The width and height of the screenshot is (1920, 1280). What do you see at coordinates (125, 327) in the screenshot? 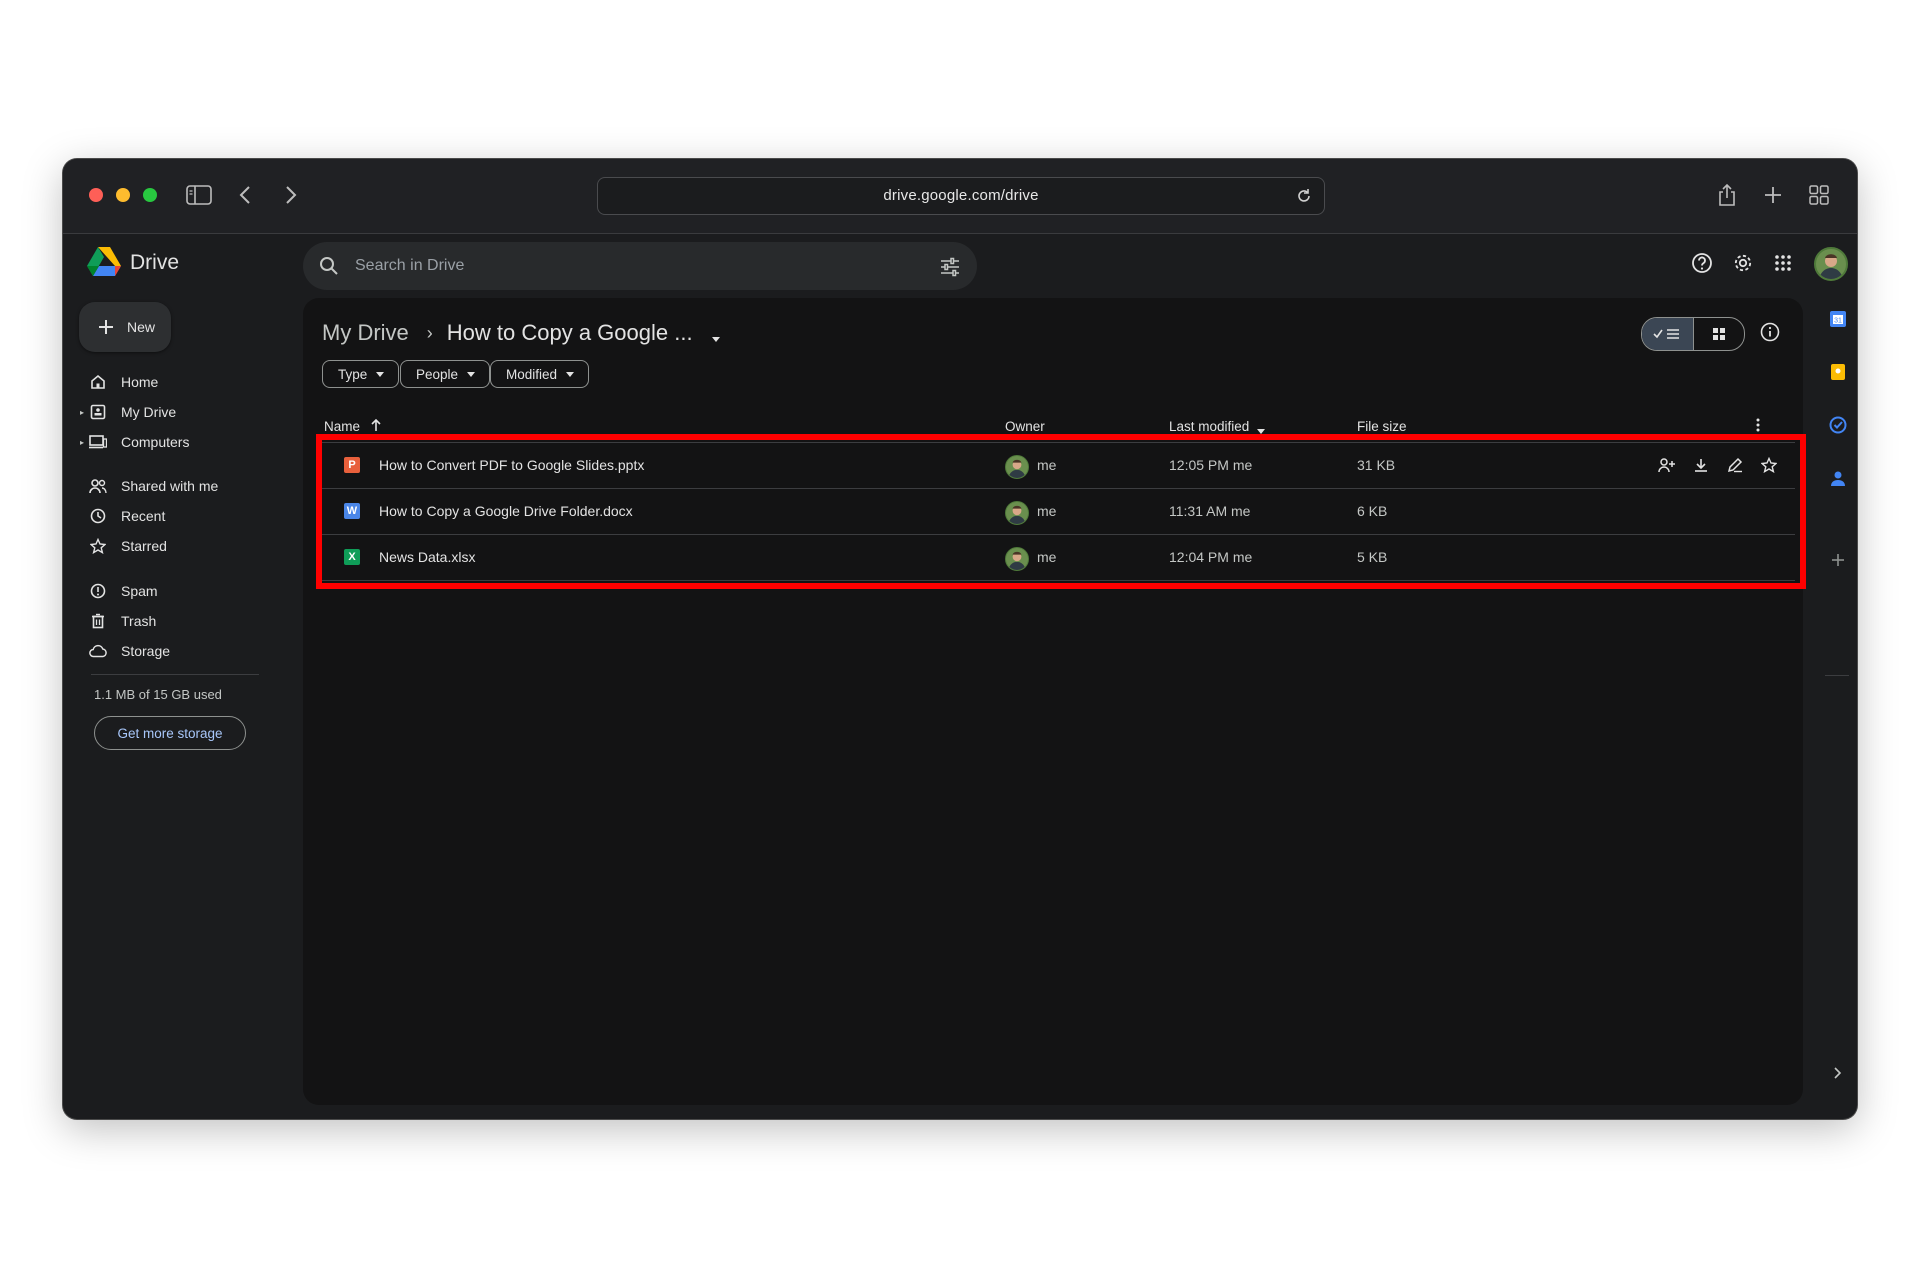
I see `new-button: New` at bounding box center [125, 327].